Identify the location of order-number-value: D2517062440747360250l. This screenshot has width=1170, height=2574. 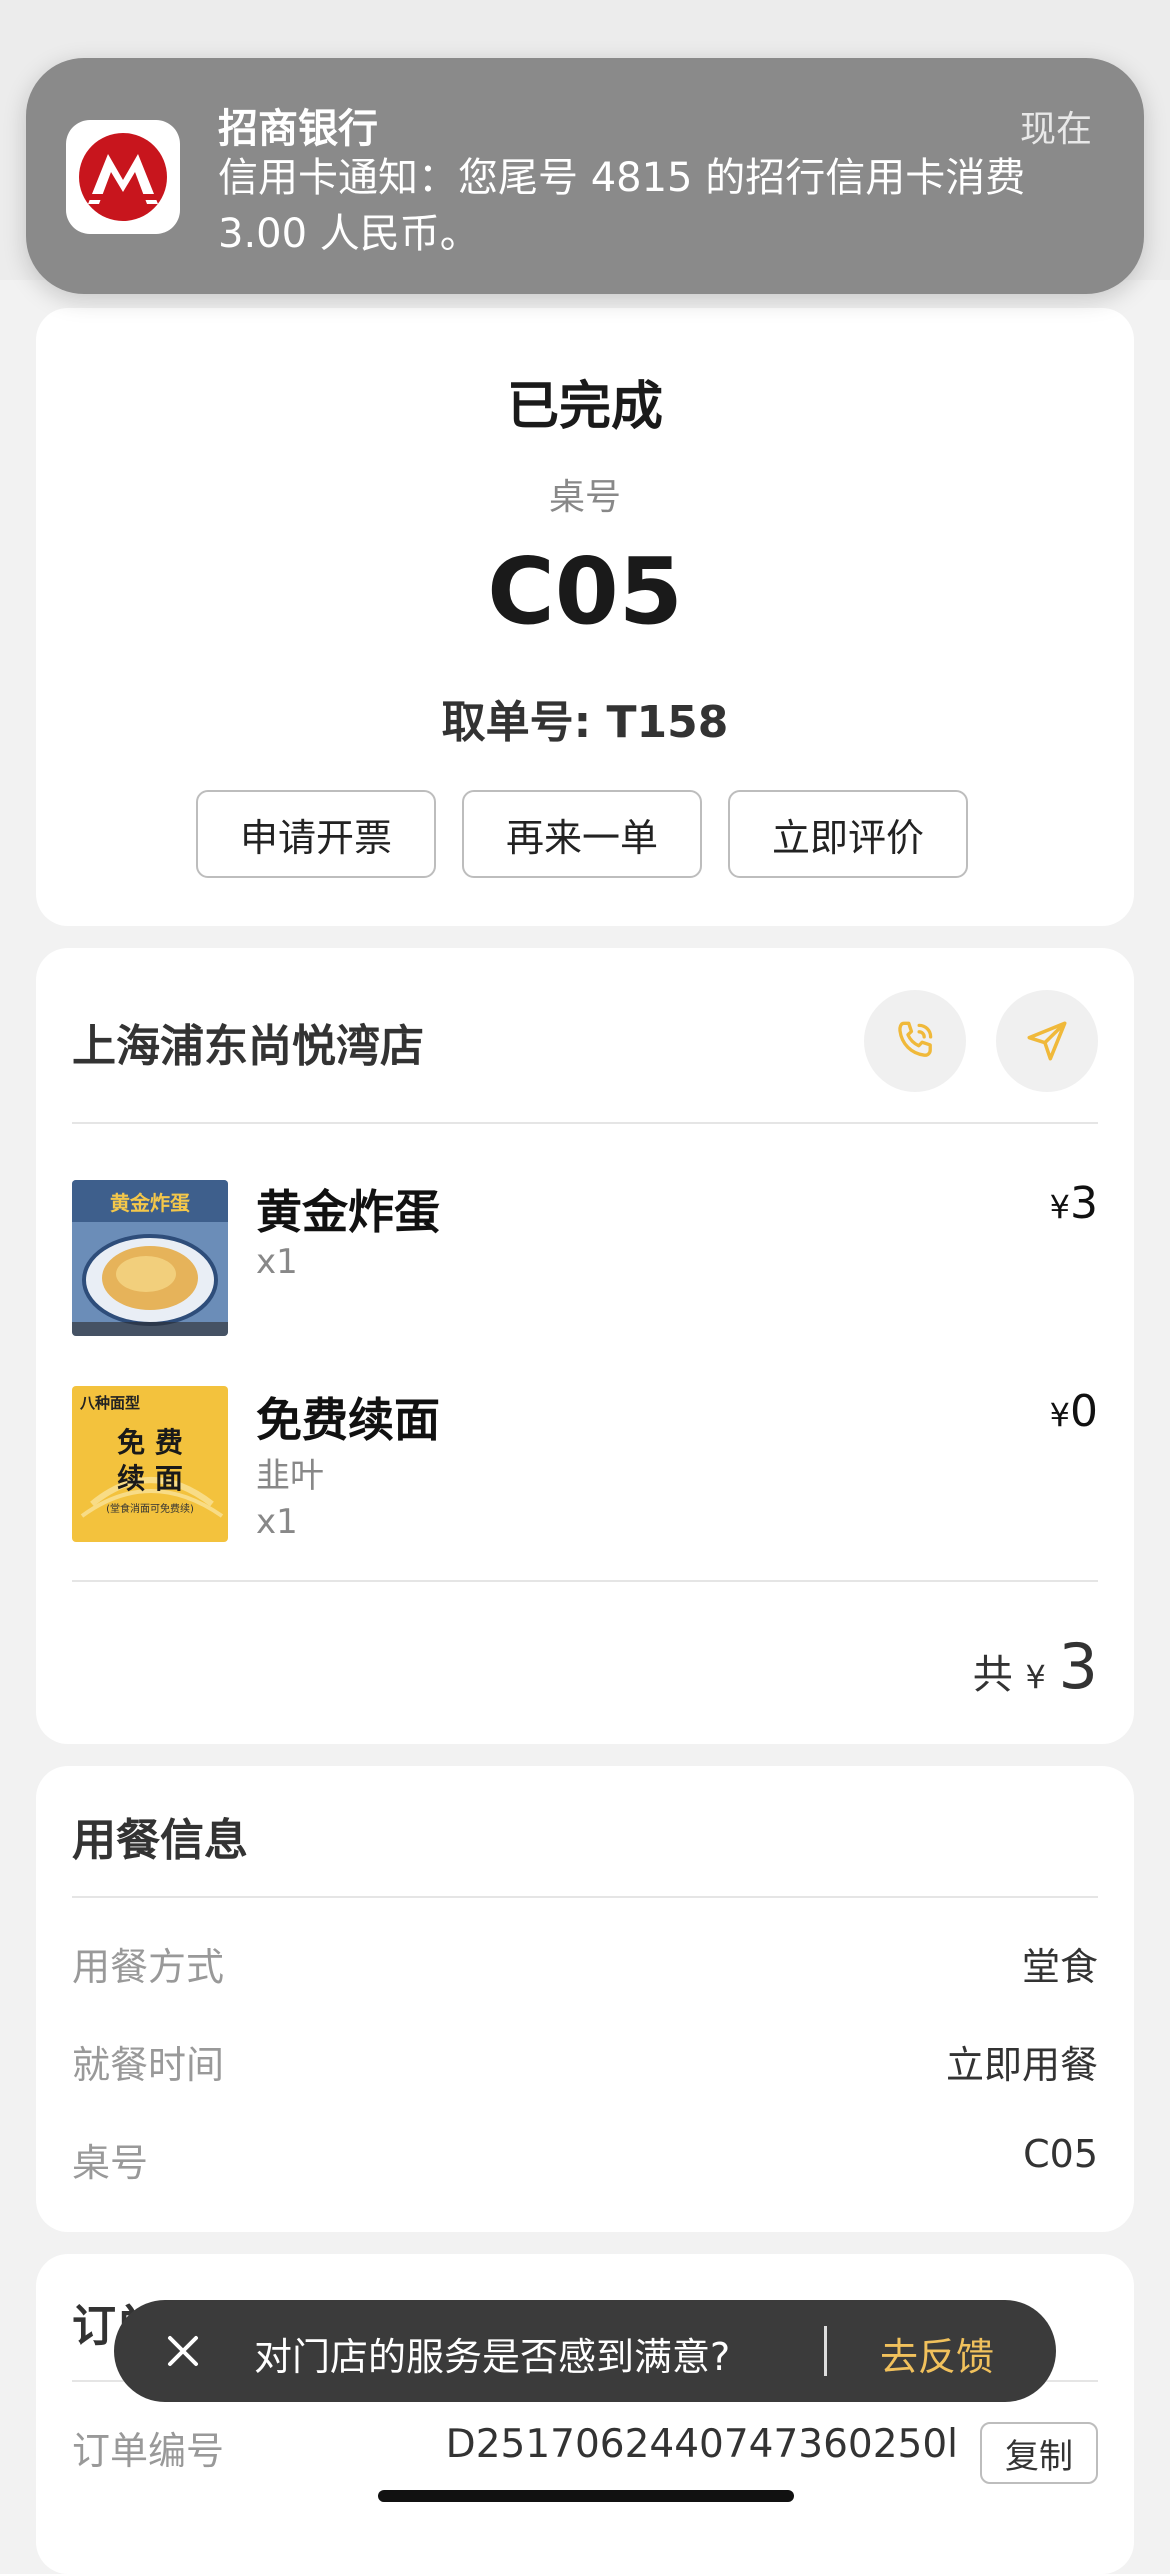
(701, 2444).